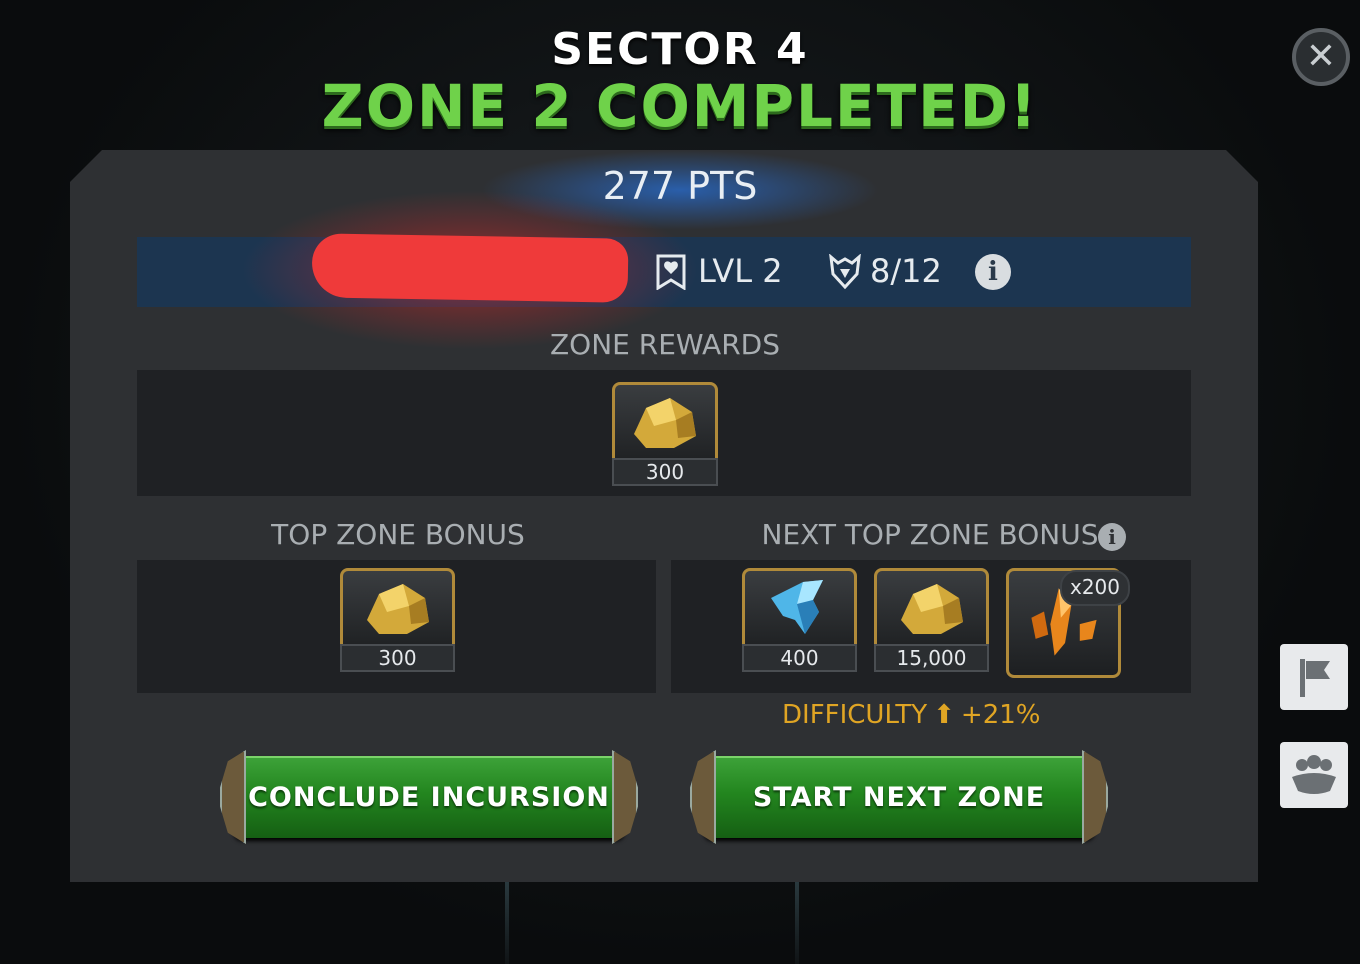  I want to click on reward-item-gold: 300, so click(665, 435).